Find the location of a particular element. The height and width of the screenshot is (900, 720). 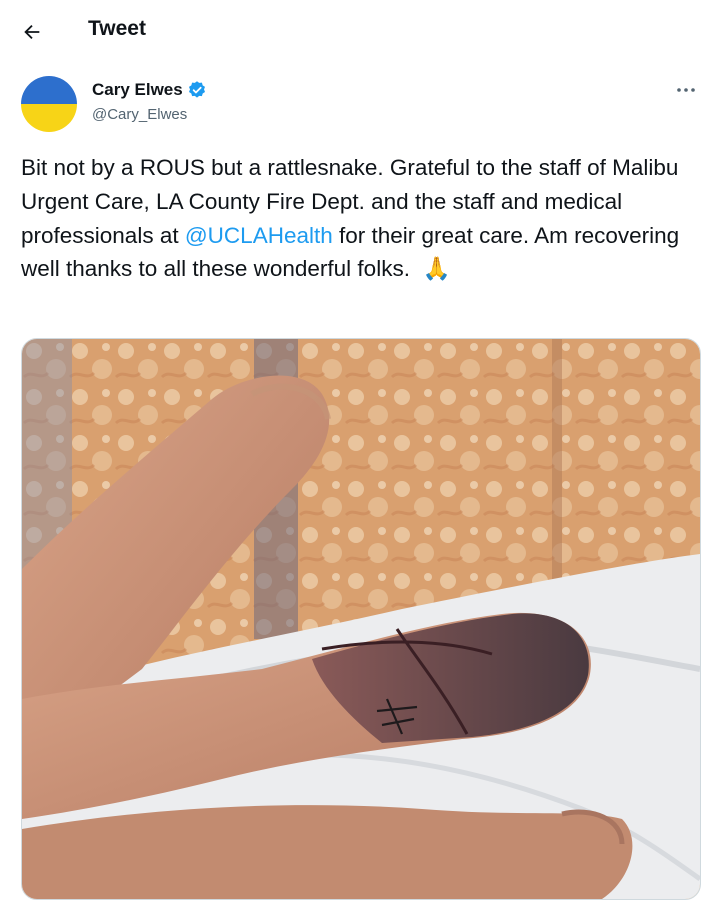

avatar-flag-blue is located at coordinates (49, 90).